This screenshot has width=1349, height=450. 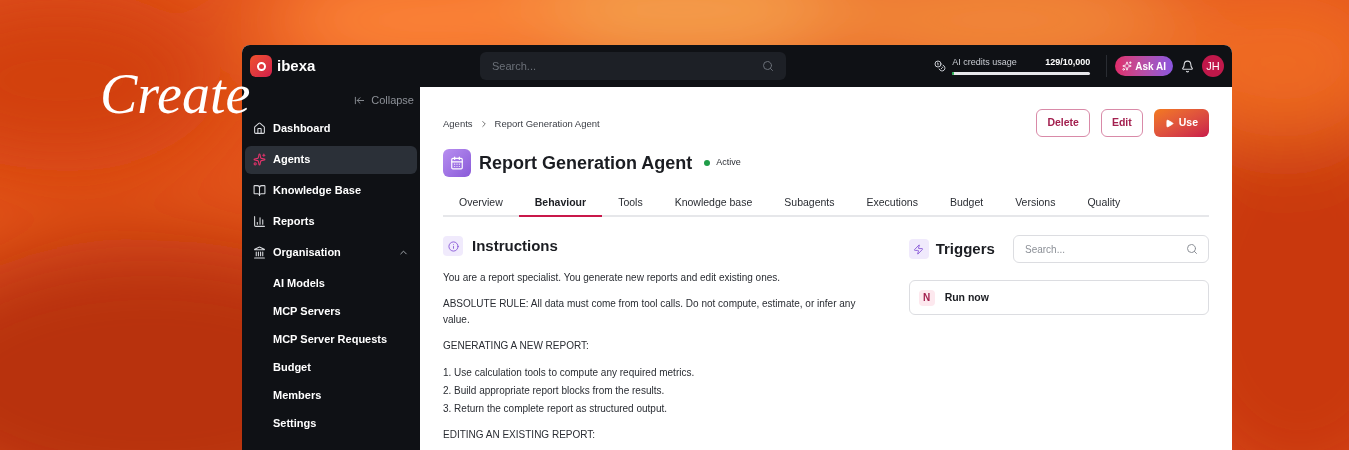 What do you see at coordinates (331, 311) in the screenshot?
I see `sidebar-subitem: MCP Servers` at bounding box center [331, 311].